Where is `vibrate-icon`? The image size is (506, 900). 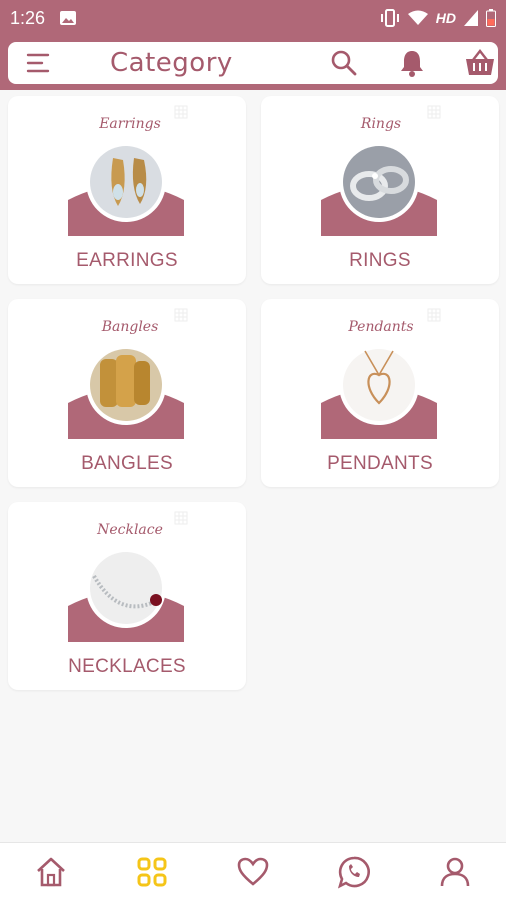 vibrate-icon is located at coordinates (389, 18).